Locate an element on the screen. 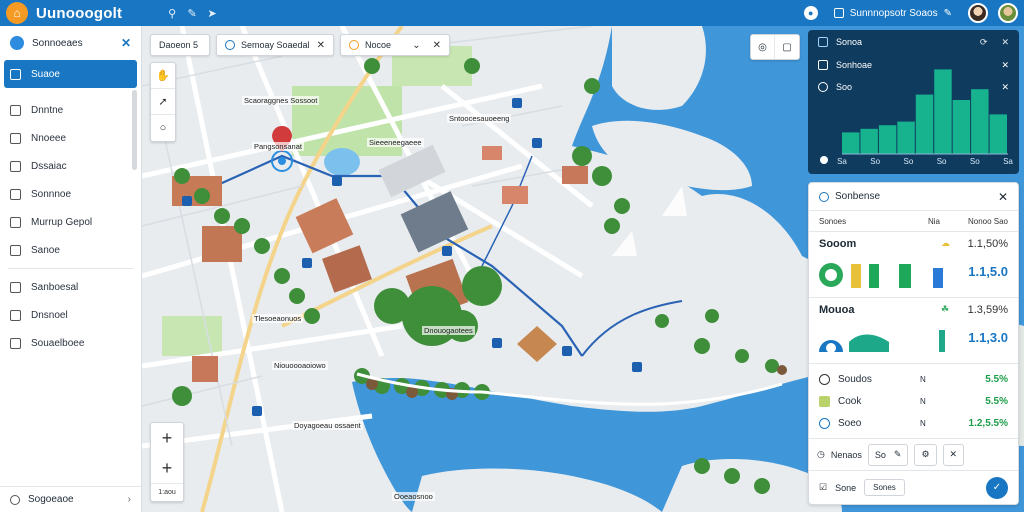 This screenshot has width=1024, height=512. pointer-tool-icon: ➚ is located at coordinates (163, 102).